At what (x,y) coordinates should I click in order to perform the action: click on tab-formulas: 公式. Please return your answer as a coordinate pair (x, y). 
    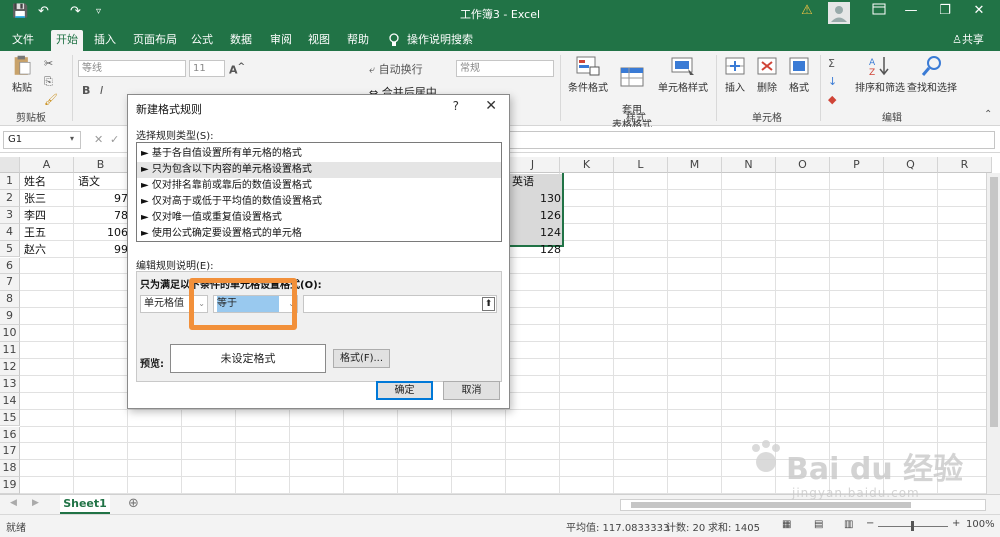
    Looking at the image, I should click on (202, 40).